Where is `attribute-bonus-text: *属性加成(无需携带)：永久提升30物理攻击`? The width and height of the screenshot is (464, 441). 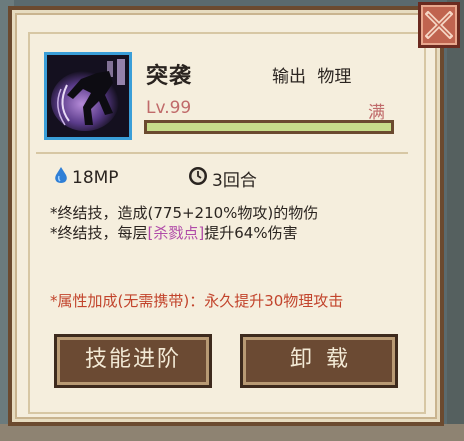
attribute-bonus-text: *属性加成(无需携带)：永久提升30物理攻击 is located at coordinates (197, 301).